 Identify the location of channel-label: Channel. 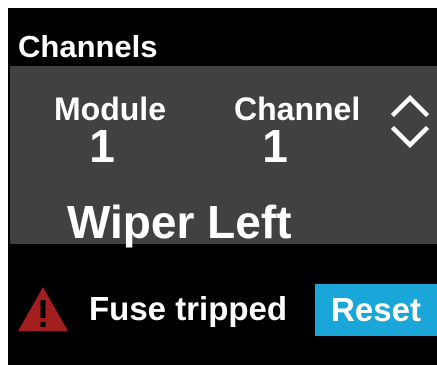
(297, 109).